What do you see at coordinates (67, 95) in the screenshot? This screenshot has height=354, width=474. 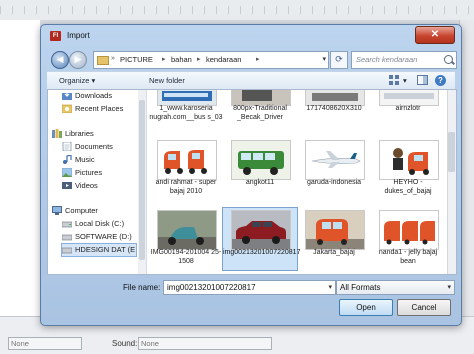 I see `downloads-icon` at bounding box center [67, 95].